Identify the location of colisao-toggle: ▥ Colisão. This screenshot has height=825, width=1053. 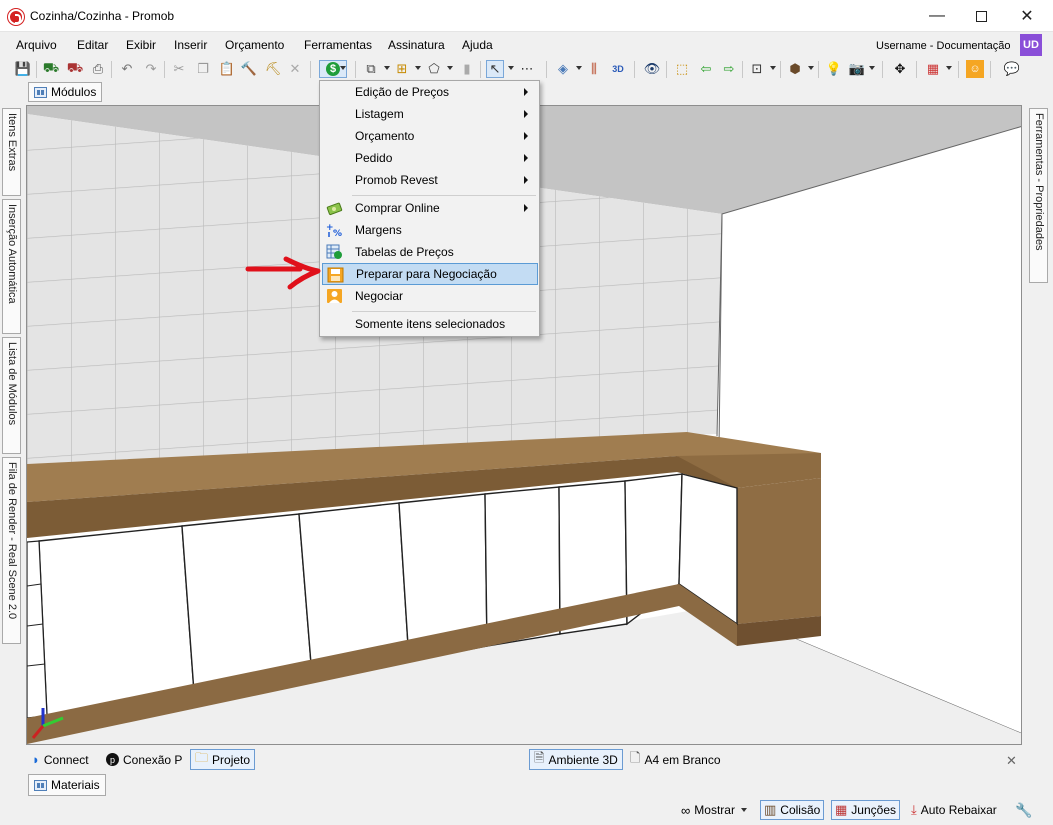
(792, 810).